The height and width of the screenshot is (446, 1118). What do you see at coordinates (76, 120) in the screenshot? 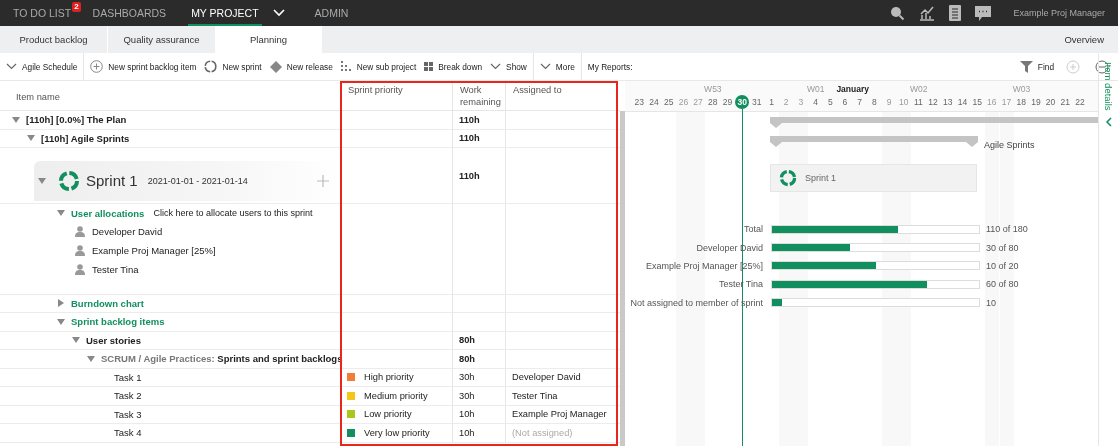
I see `item-name: [110h] [0.0%] The Plan` at bounding box center [76, 120].